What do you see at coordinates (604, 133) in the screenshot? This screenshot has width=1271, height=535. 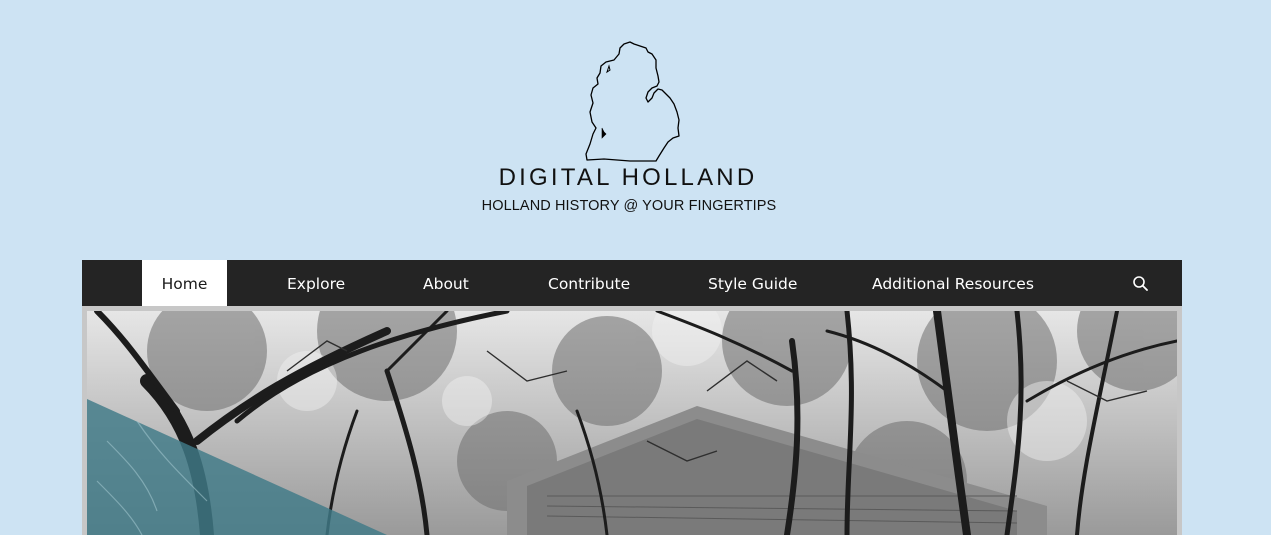 I see `cursor-icon` at bounding box center [604, 133].